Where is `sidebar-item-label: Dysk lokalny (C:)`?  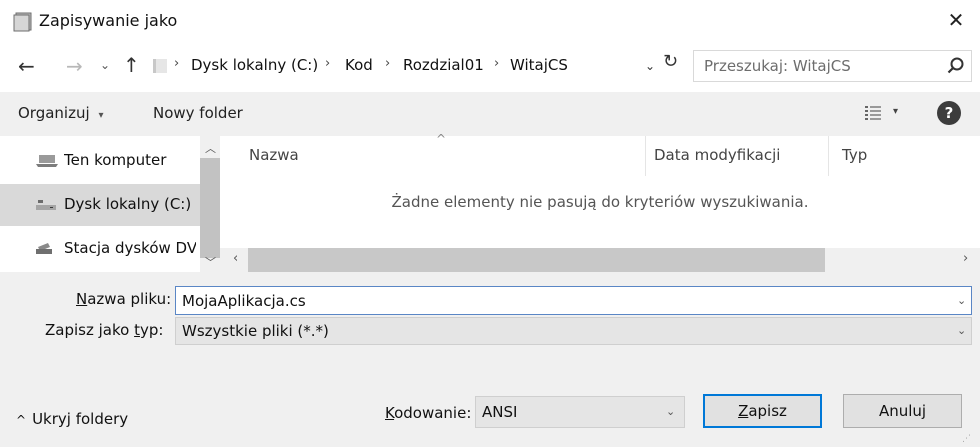 sidebar-item-label: Dysk lokalny (C:) is located at coordinates (128, 204).